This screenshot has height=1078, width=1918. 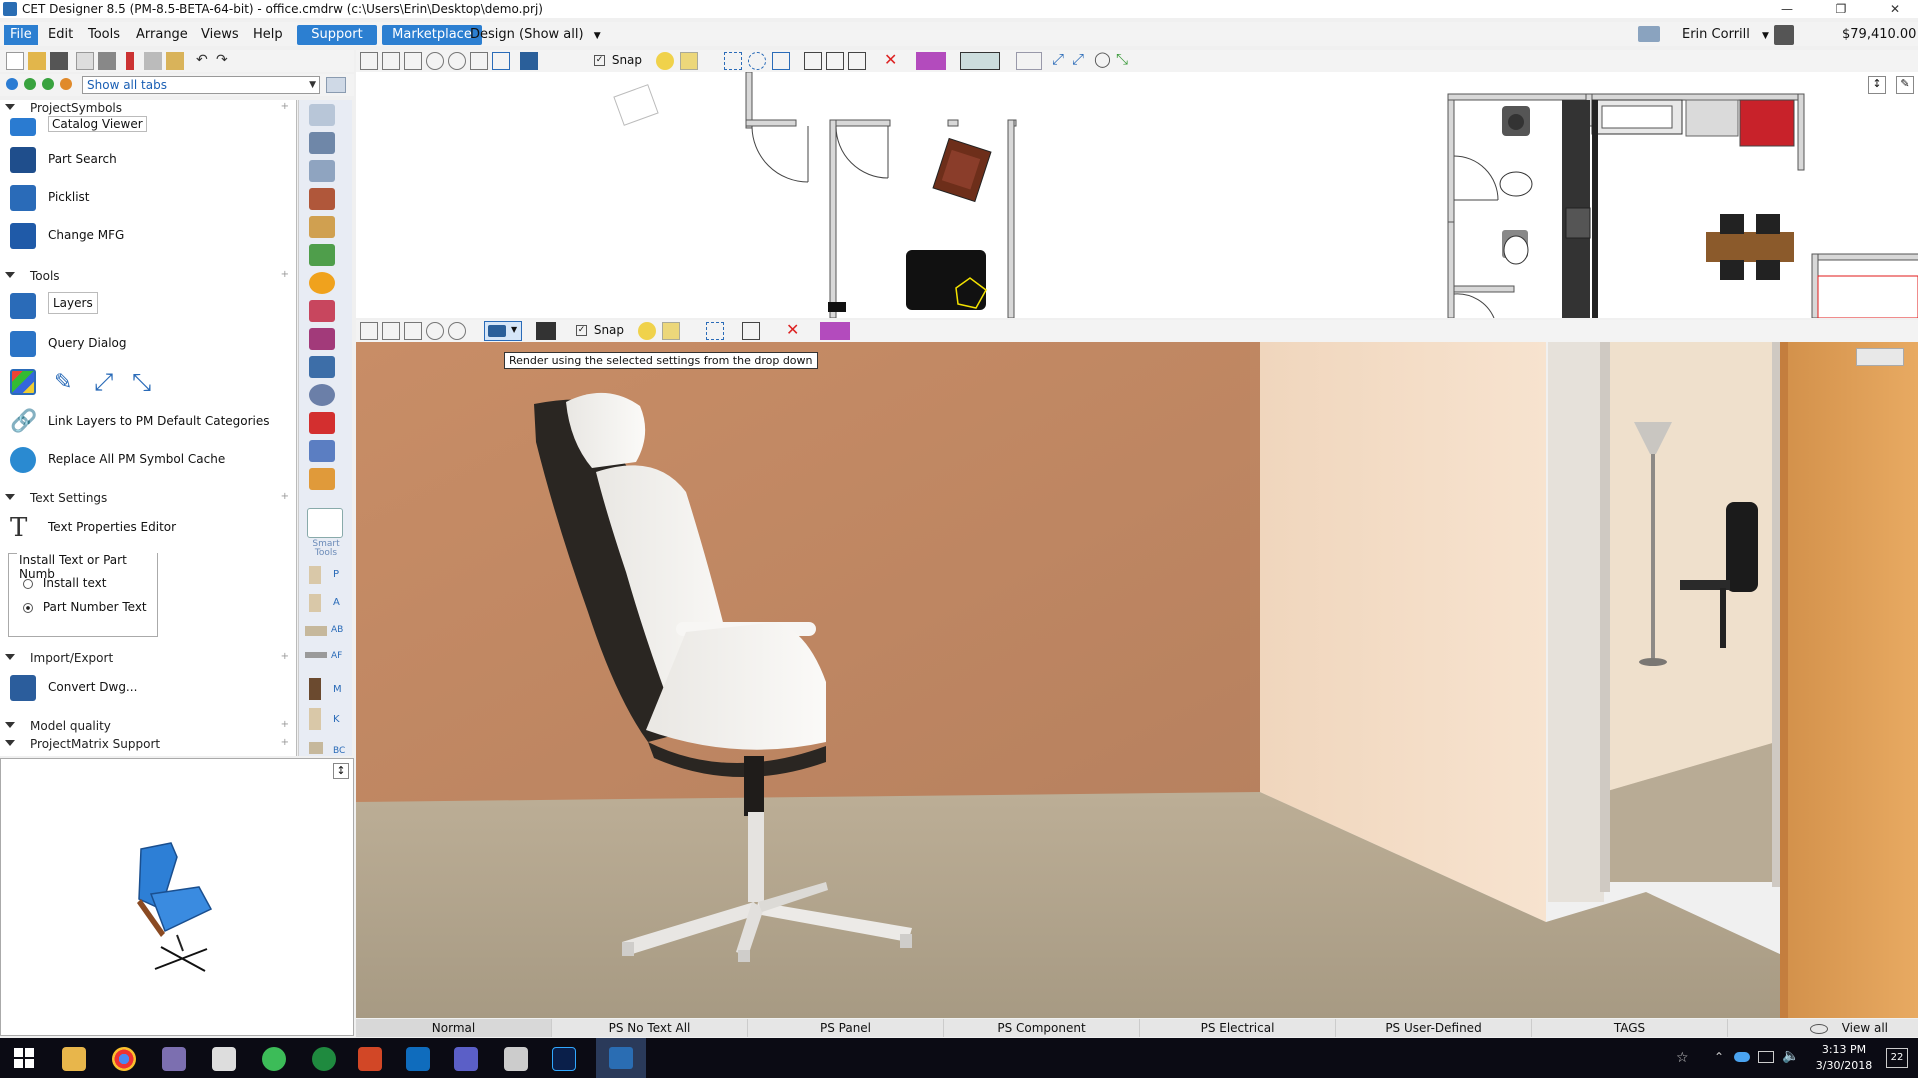 I want to click on ruler-symbol-icon, so click(x=322, y=479).